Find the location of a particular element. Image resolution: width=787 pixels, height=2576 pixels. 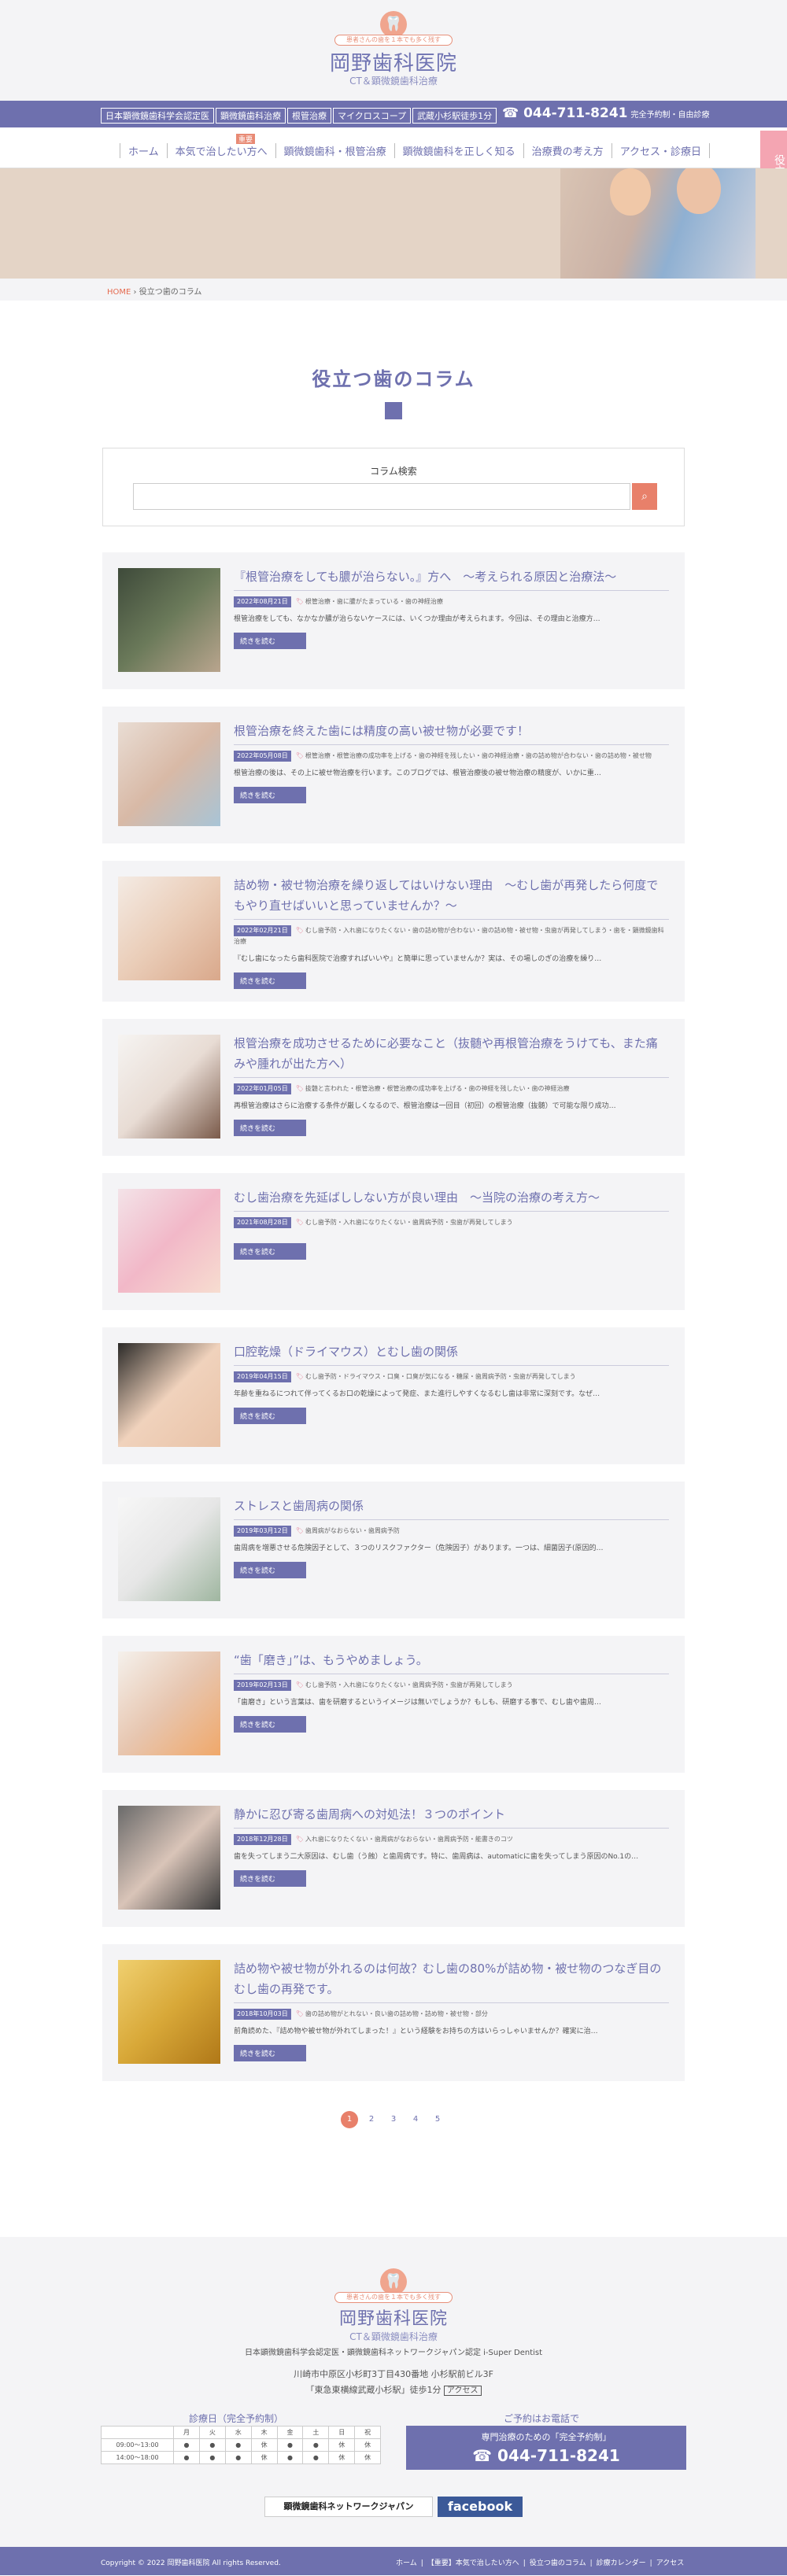

header-phone: ☎ 044-711-8241 完全予約制・自由診療 is located at coordinates (606, 113).